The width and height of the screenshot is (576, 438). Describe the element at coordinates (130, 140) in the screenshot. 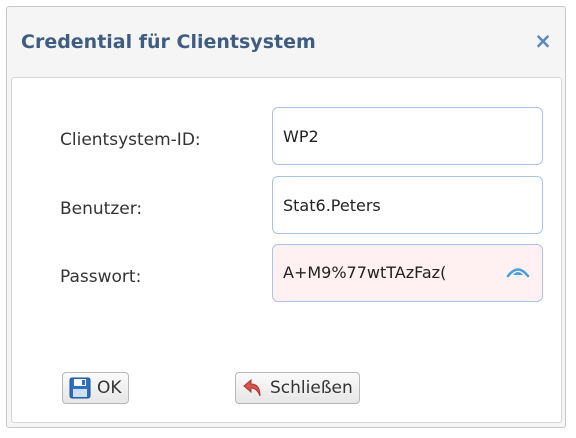

I see `clientsystem-id-label: Clientsystem-ID:` at that location.